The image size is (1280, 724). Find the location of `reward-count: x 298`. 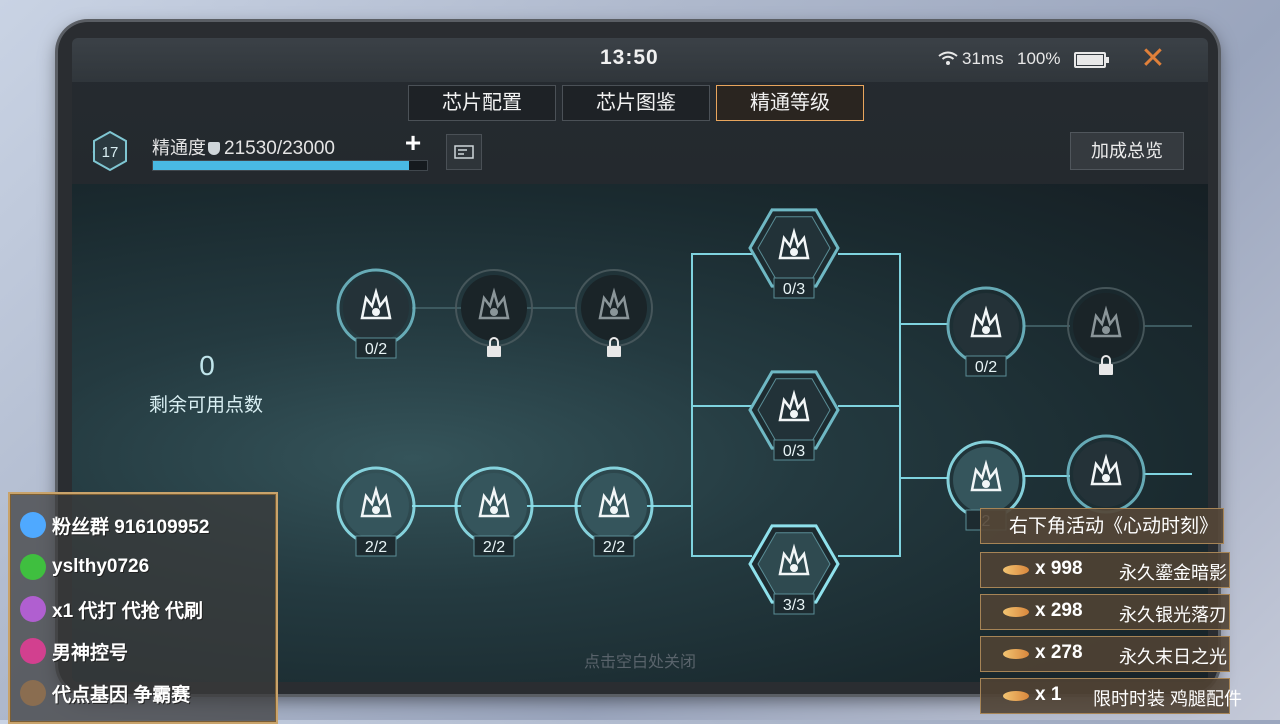

reward-count: x 298 is located at coordinates (1059, 610).